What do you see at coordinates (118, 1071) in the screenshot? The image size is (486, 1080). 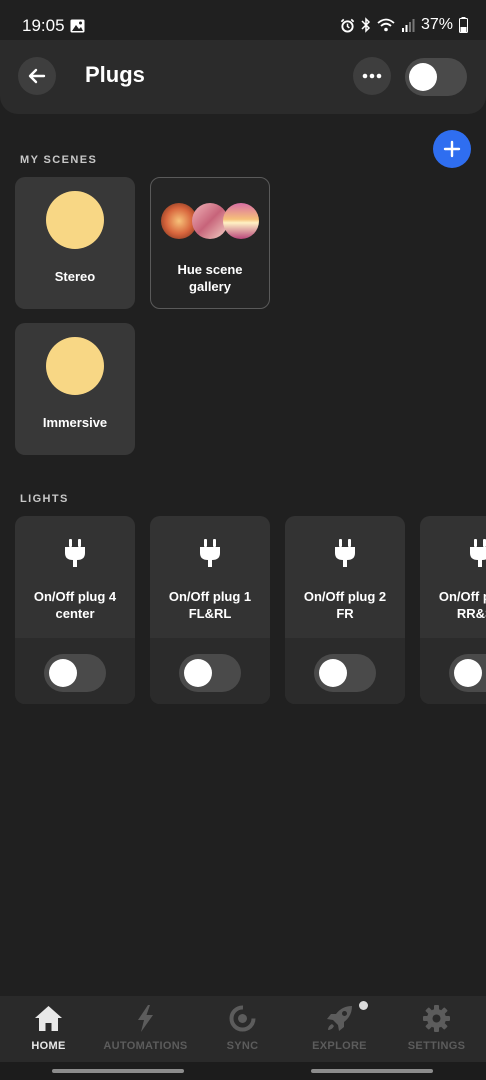 I see `gesture-handle-left` at bounding box center [118, 1071].